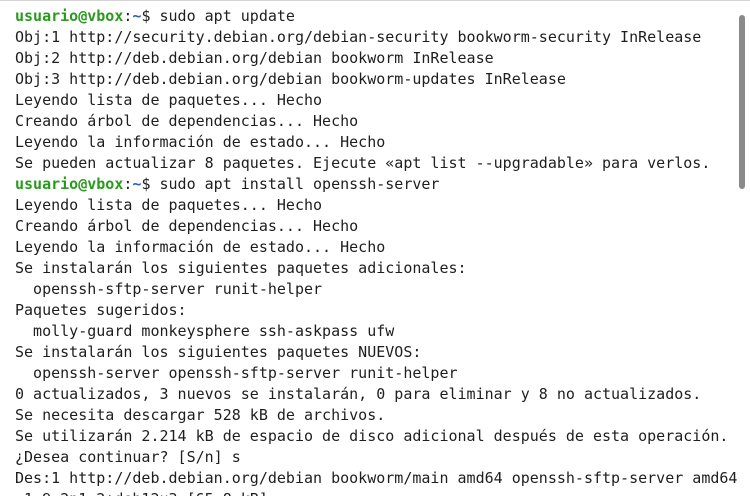  I want to click on prompt-line: usuario@vbox:~$ sudo apt update, so click(376, 16).